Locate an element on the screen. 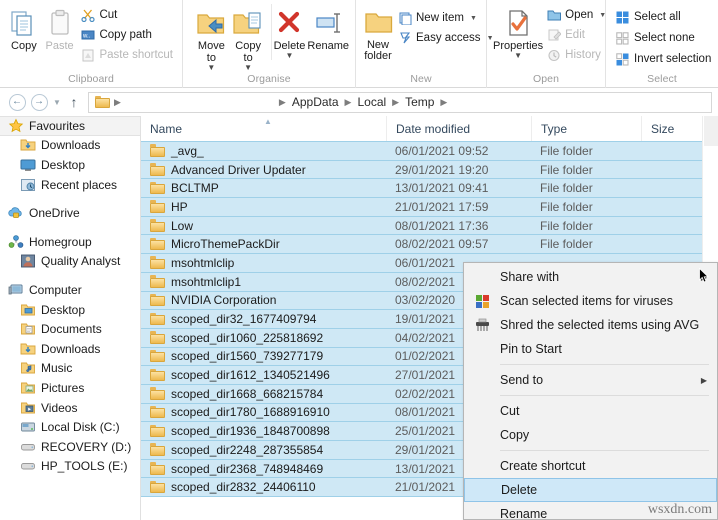 The width and height of the screenshot is (718, 520). menu-item-send-to: Send to ▶ is located at coordinates (590, 380).